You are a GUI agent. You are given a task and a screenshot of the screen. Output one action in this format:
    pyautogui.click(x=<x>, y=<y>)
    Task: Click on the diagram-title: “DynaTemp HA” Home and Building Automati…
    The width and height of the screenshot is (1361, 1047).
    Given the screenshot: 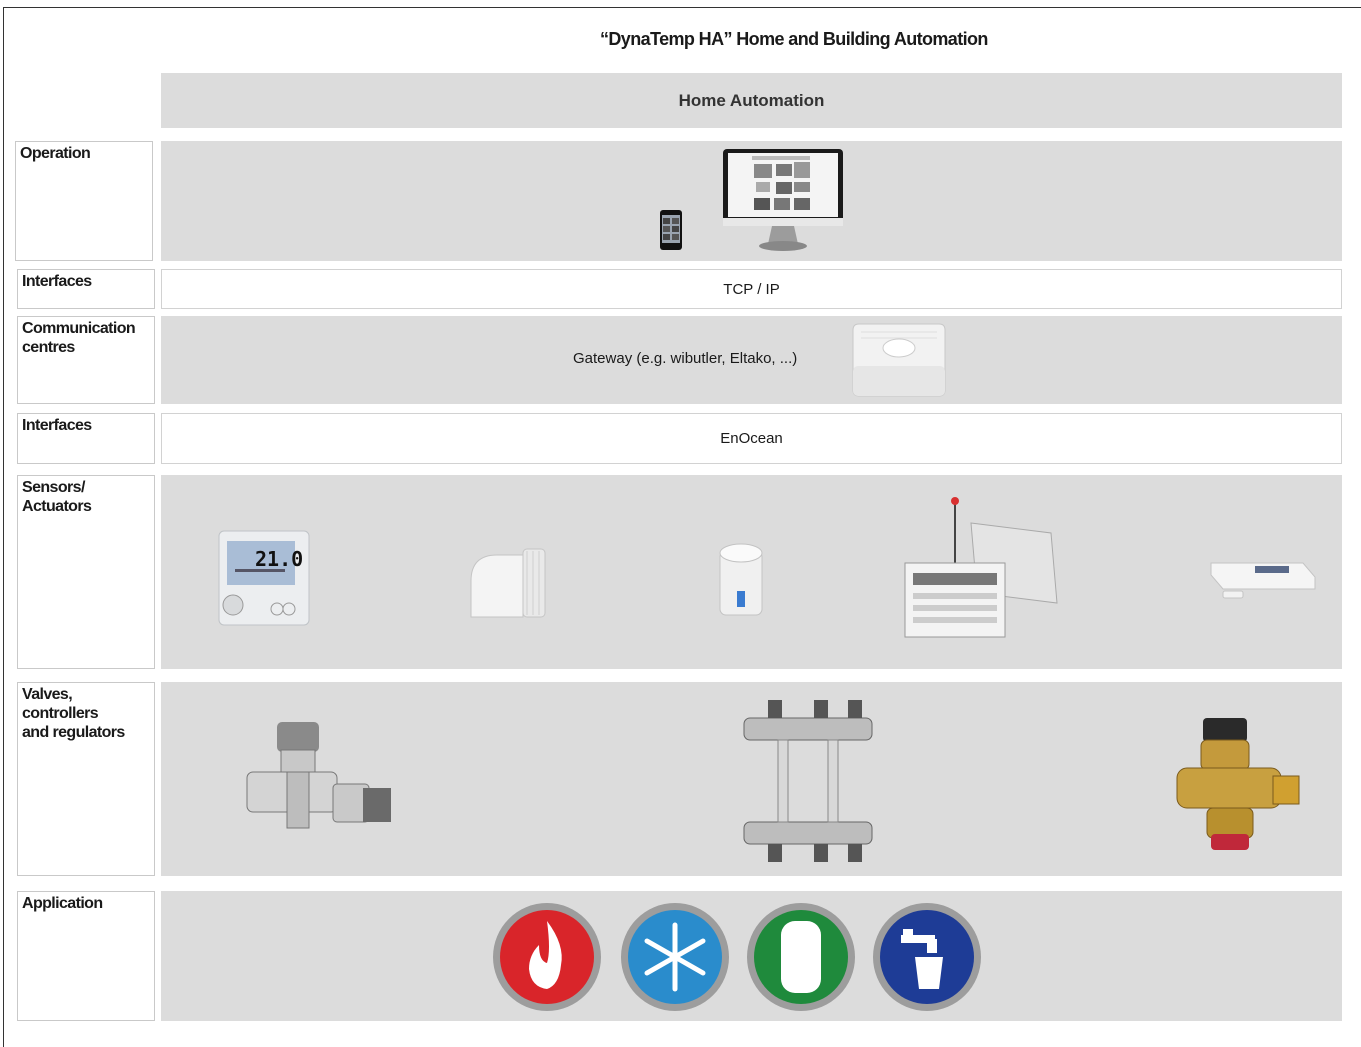 What is the action you would take?
    pyautogui.click(x=794, y=39)
    